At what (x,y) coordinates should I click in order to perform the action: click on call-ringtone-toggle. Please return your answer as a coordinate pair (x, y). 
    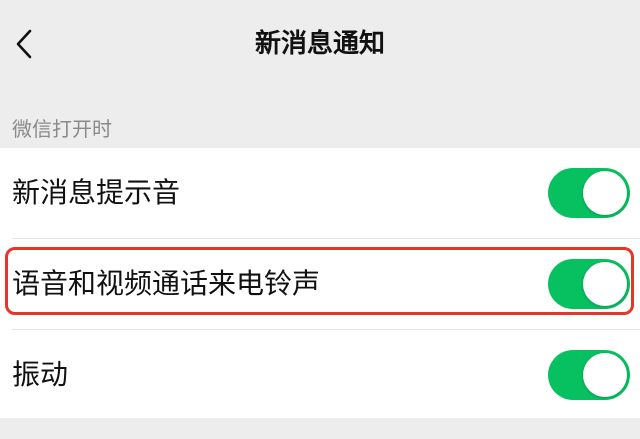
    Looking at the image, I should click on (589, 284).